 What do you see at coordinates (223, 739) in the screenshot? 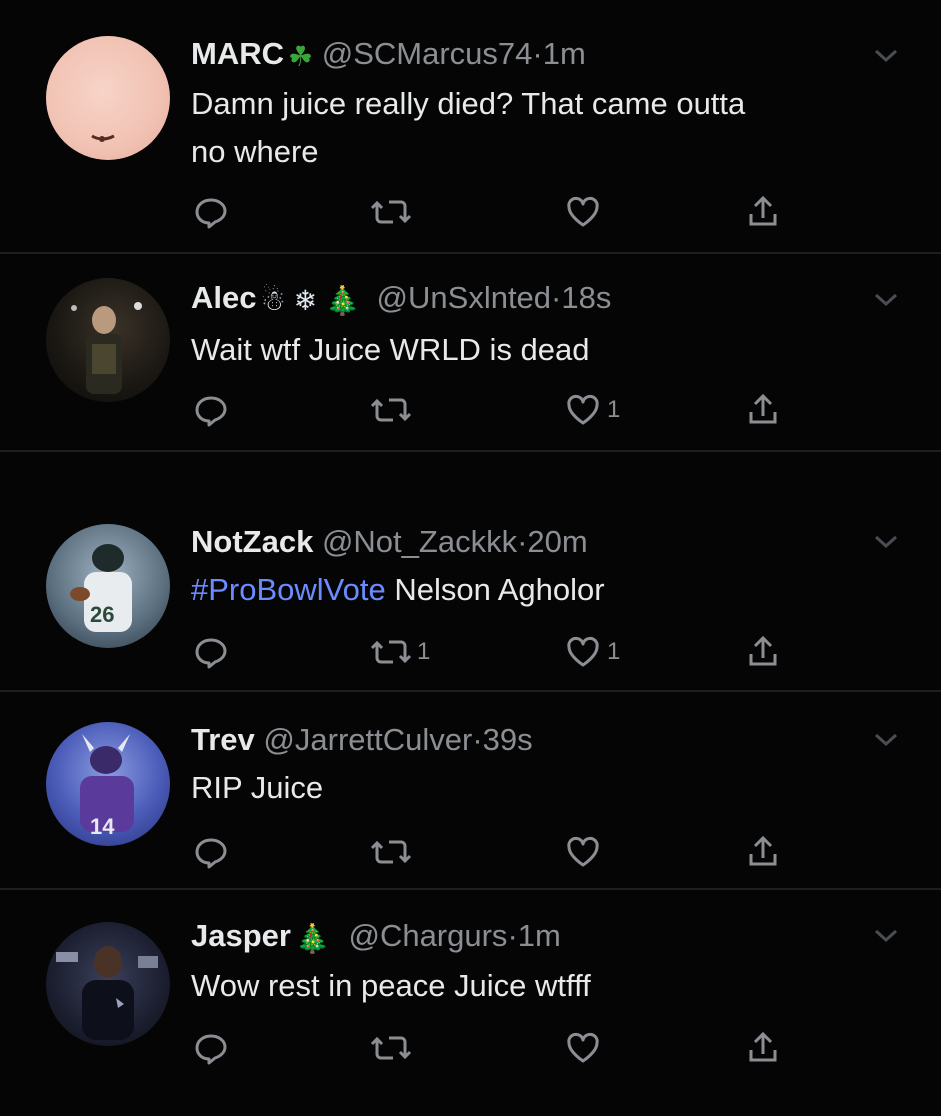
I see `display-name: Trev` at bounding box center [223, 739].